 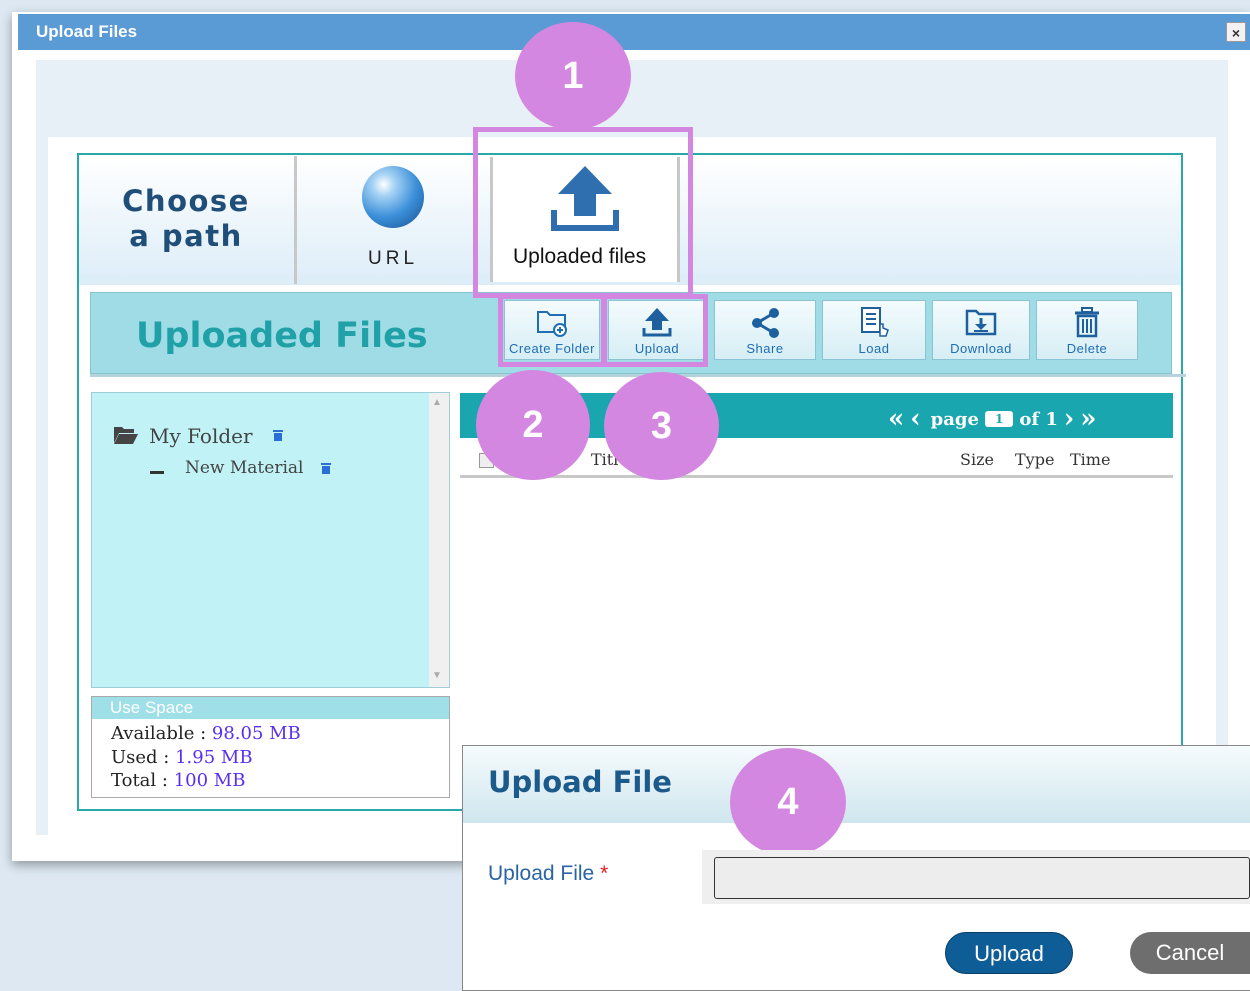 What do you see at coordinates (209, 780) in the screenshot?
I see `total-value: 100 MB` at bounding box center [209, 780].